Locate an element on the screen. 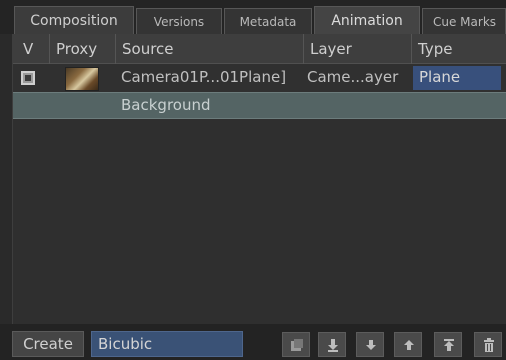 The image size is (506, 360). type-dropdown: Plane is located at coordinates (457, 78).